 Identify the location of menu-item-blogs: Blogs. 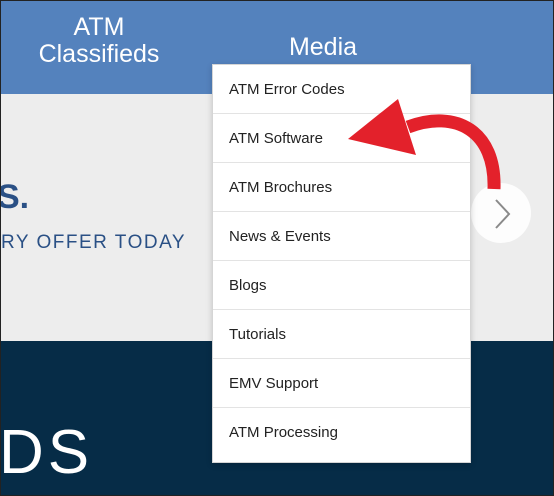
(341, 285).